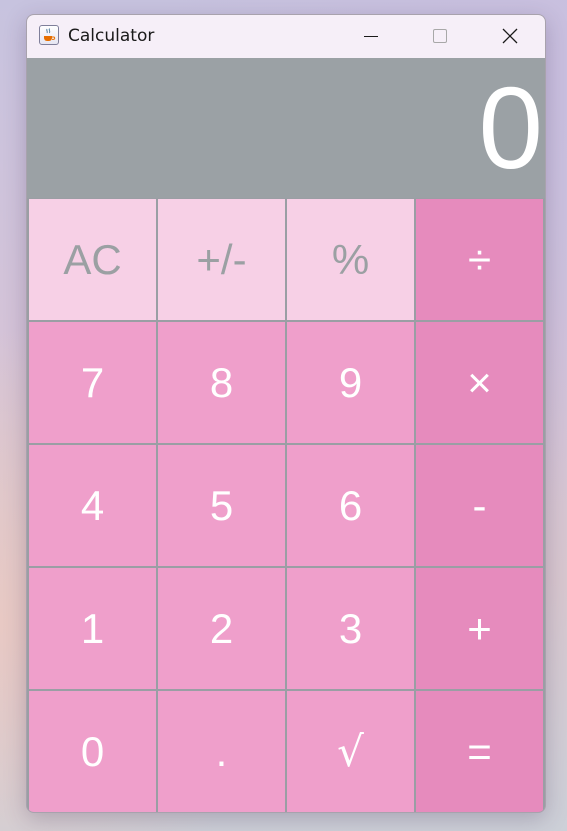 The width and height of the screenshot is (567, 831). I want to click on display-value: 0, so click(510, 128).